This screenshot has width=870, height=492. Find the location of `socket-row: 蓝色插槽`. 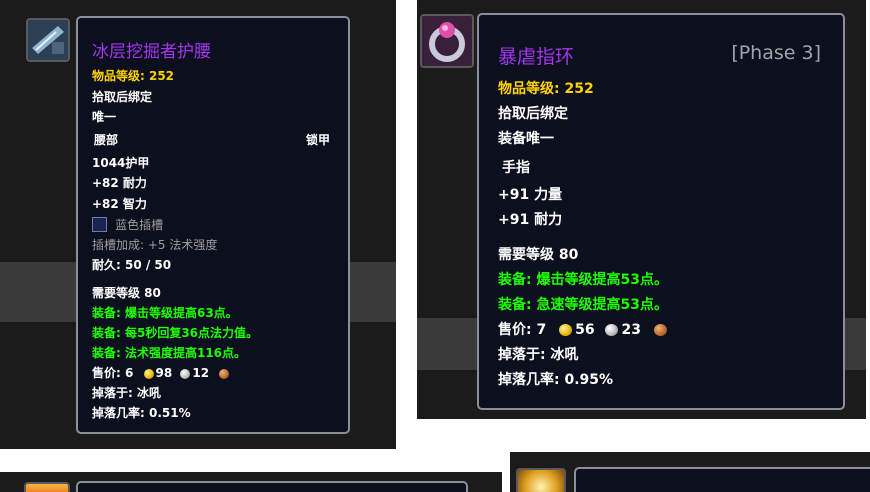

socket-row: 蓝色插槽 is located at coordinates (128, 223).